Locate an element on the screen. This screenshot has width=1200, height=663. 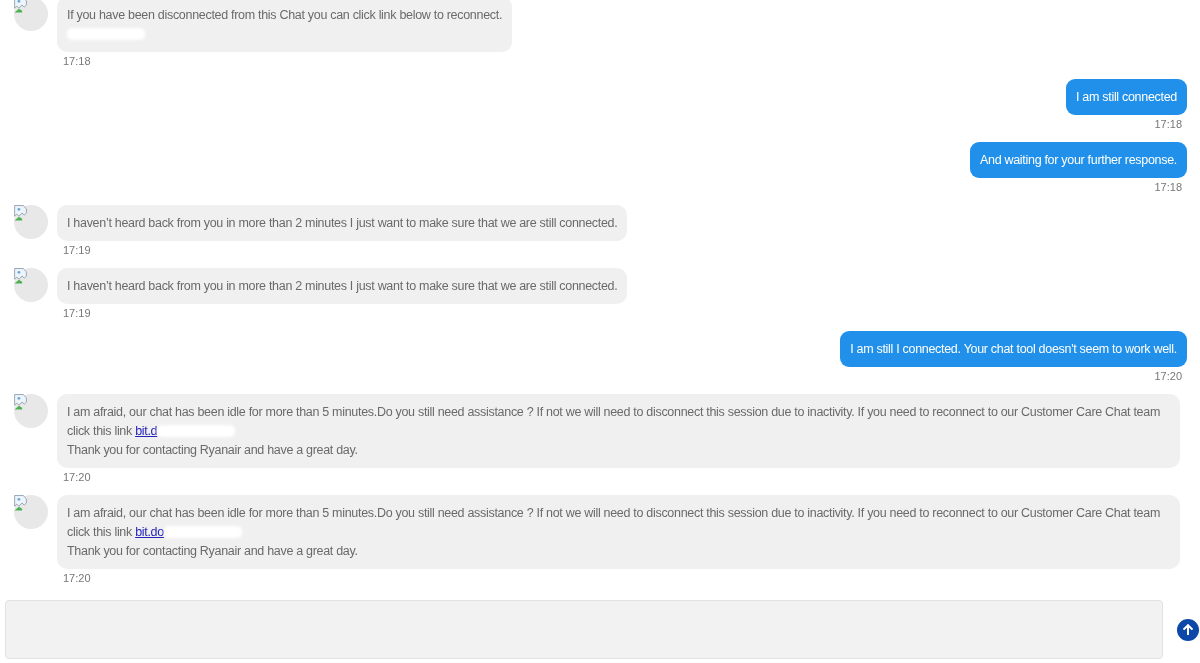
message-text: And waiting for your further response. is located at coordinates (1078, 160).